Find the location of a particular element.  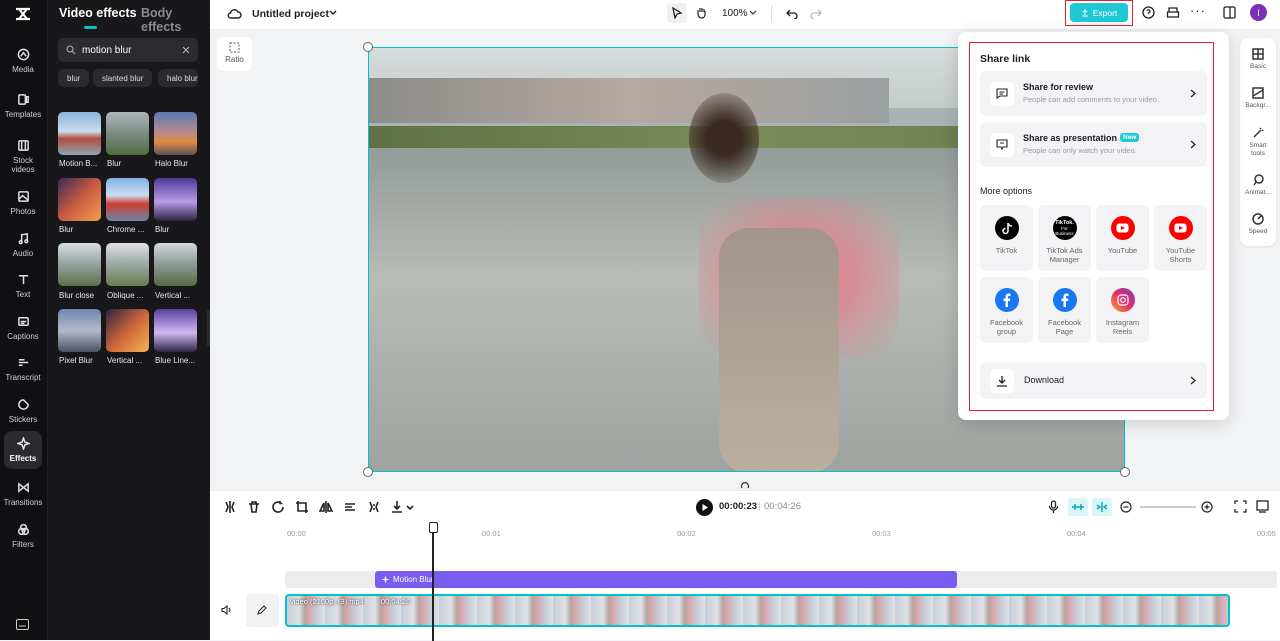

rail-stickers: Stickers is located at coordinates (23, 411).